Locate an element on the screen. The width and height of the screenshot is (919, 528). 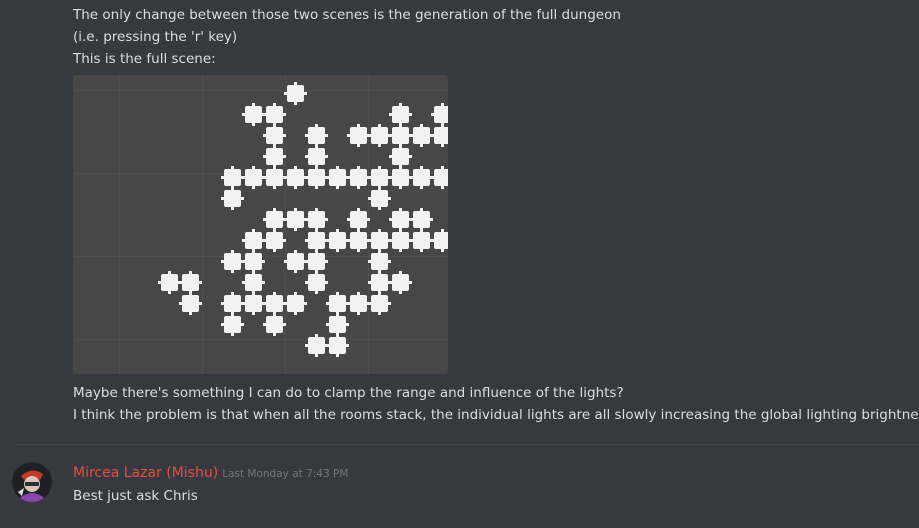
message-line-3: This is the full scene: is located at coordinates (144, 59).